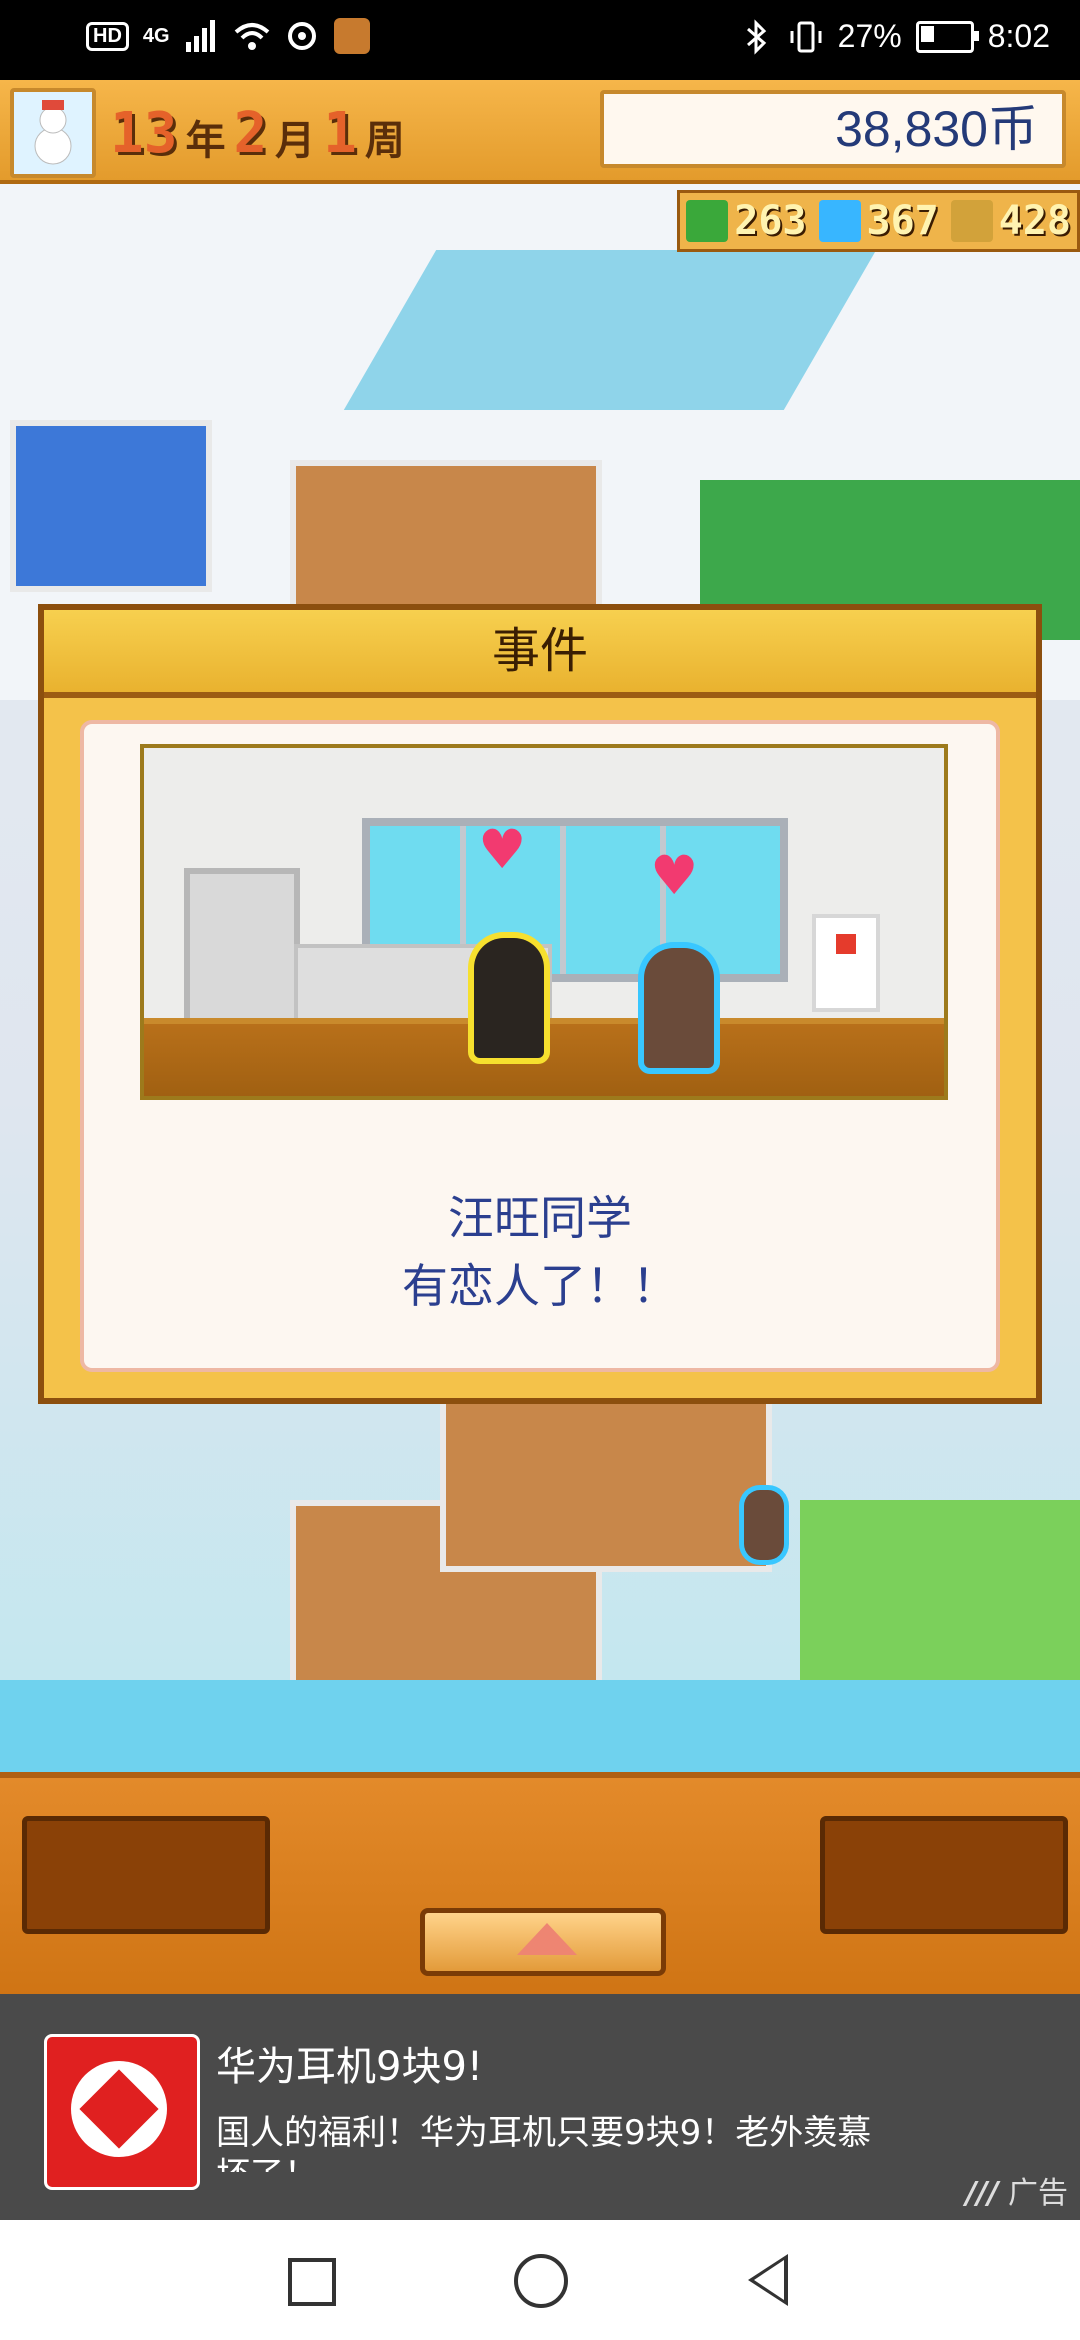 The image size is (1080, 2340). I want to click on status-right: 27% 8:02, so click(894, 36).